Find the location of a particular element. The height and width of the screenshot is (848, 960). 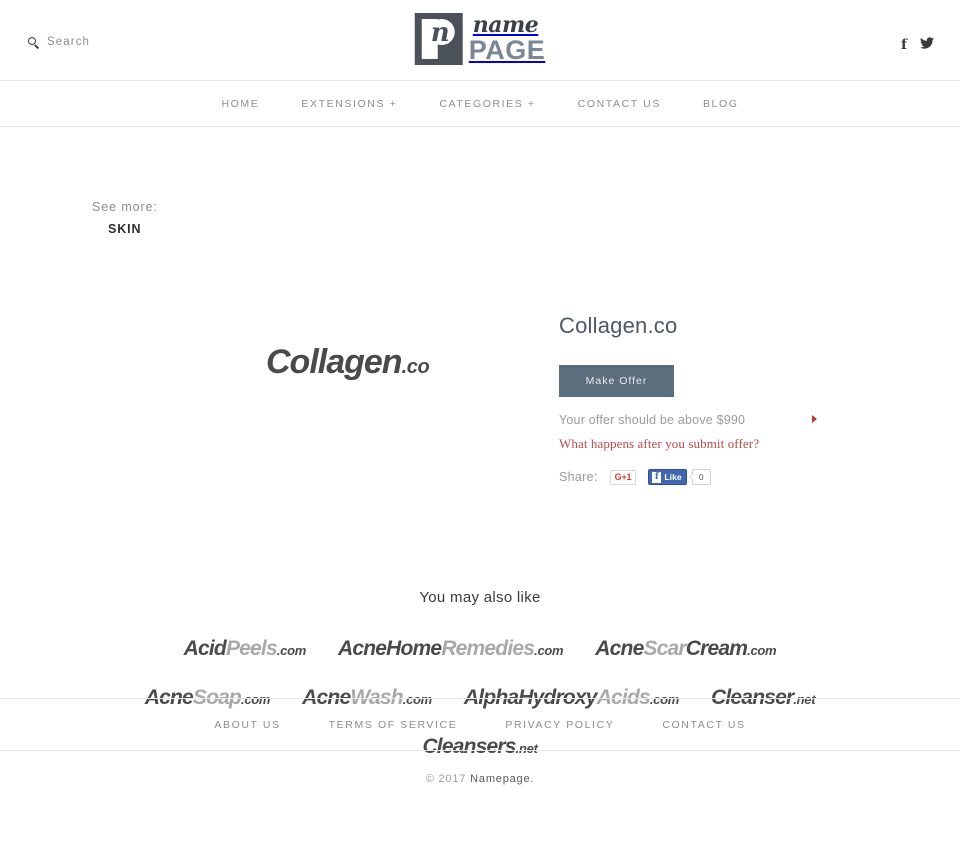

nav-item-categories: CATEGORIES + is located at coordinates (487, 104).